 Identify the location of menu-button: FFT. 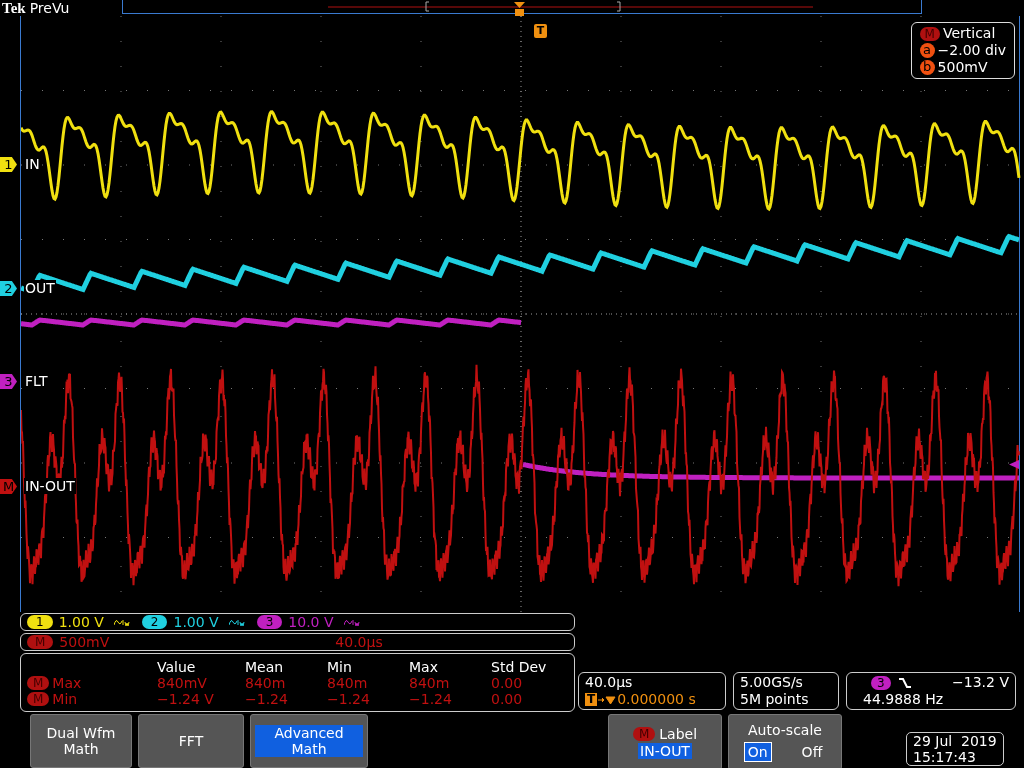
(191, 741).